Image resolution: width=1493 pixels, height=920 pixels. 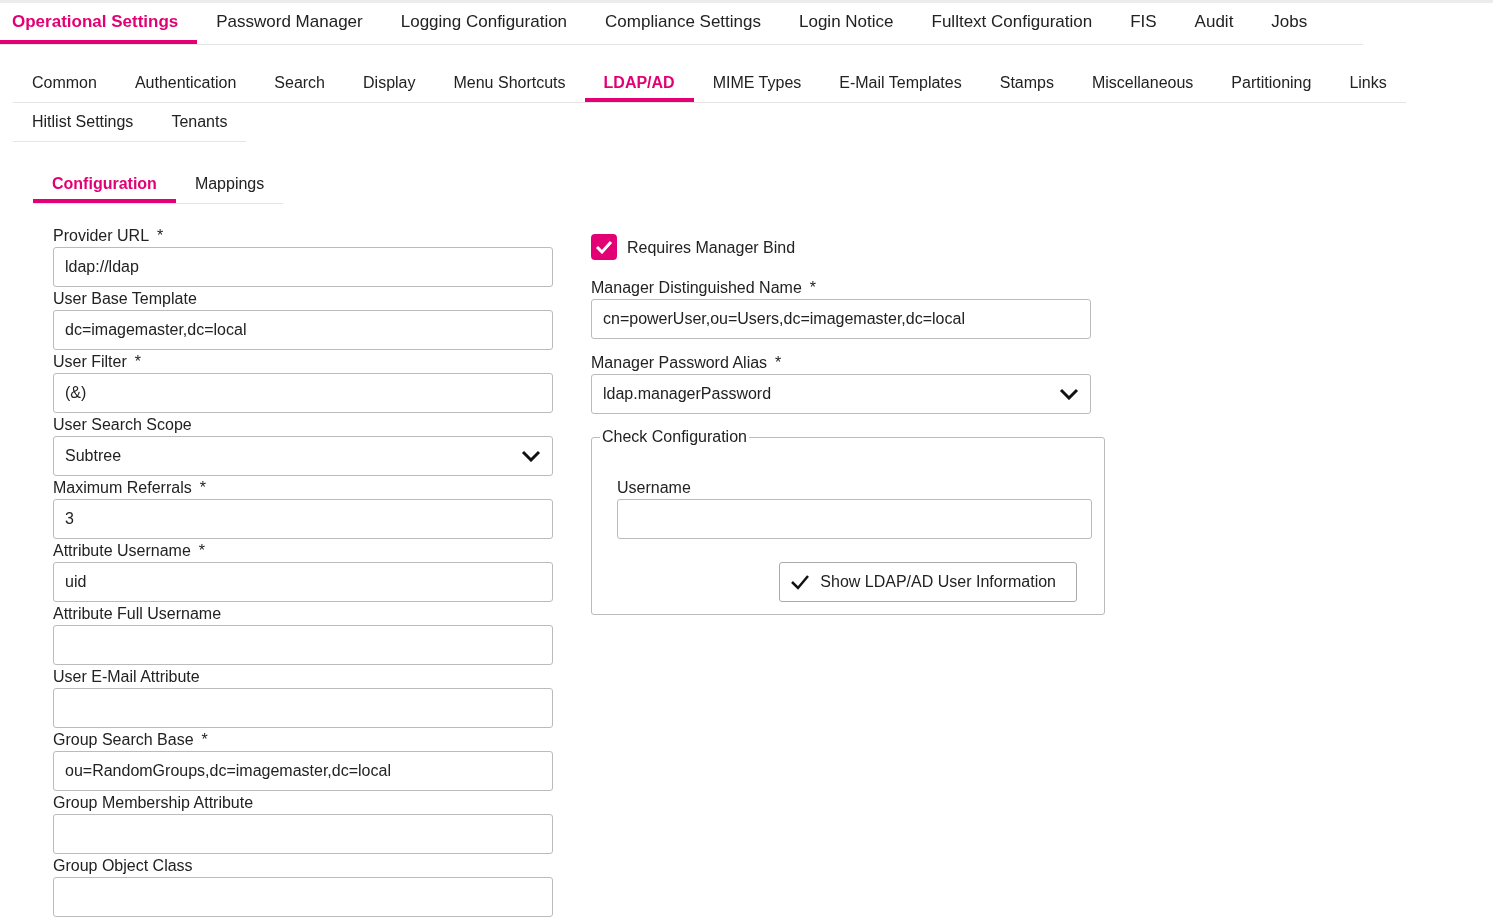 What do you see at coordinates (389, 84) in the screenshot?
I see `sub-tab: Display` at bounding box center [389, 84].